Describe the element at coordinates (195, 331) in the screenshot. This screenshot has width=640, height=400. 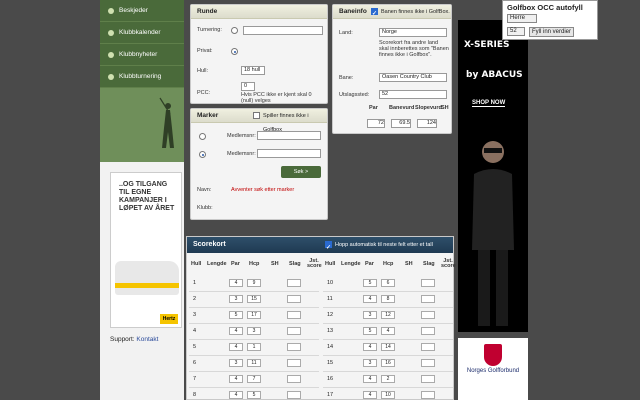
I see `hole-number: 4` at that location.